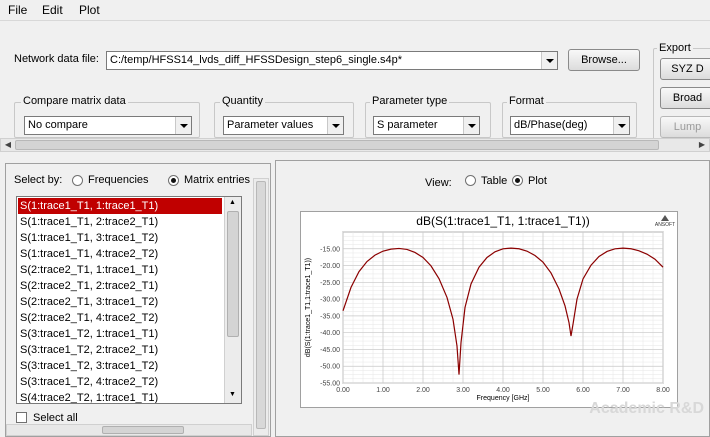 This screenshot has height=437, width=710. What do you see at coordinates (120, 350) in the screenshot?
I see `list-item: S(3:trace1_T2, 2:trace2_T1)` at bounding box center [120, 350].